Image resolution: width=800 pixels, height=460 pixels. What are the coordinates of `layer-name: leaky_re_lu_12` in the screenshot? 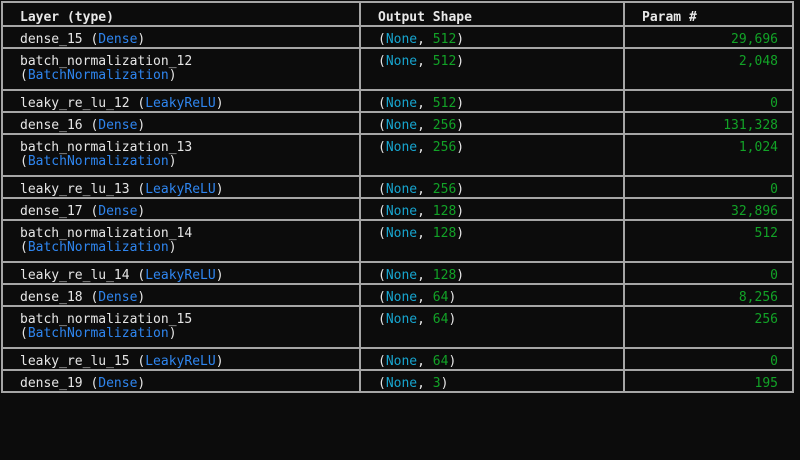 It's located at (75, 103).